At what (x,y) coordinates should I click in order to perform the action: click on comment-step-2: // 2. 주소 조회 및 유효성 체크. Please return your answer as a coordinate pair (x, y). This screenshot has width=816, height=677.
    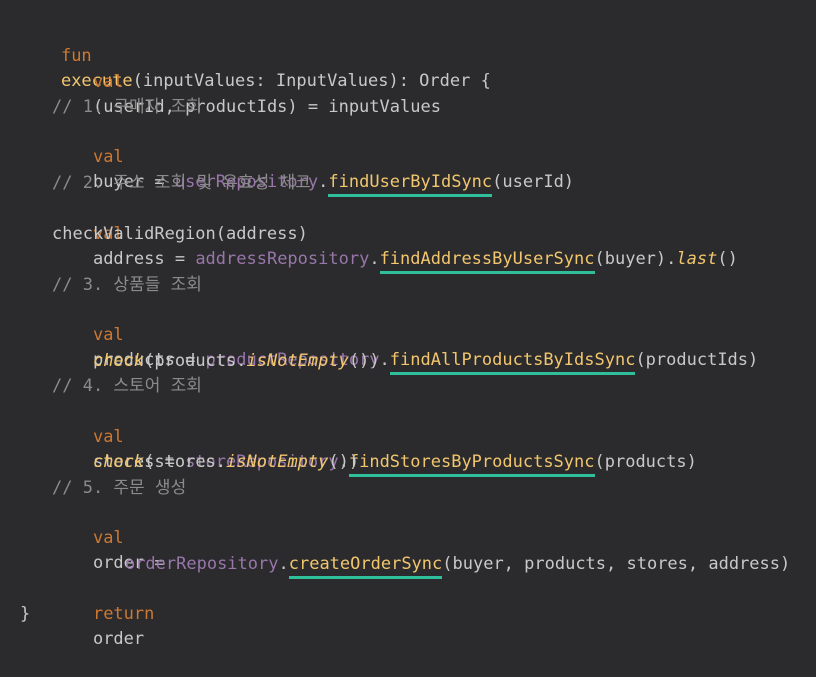
    Looking at the image, I should click on (181, 183).